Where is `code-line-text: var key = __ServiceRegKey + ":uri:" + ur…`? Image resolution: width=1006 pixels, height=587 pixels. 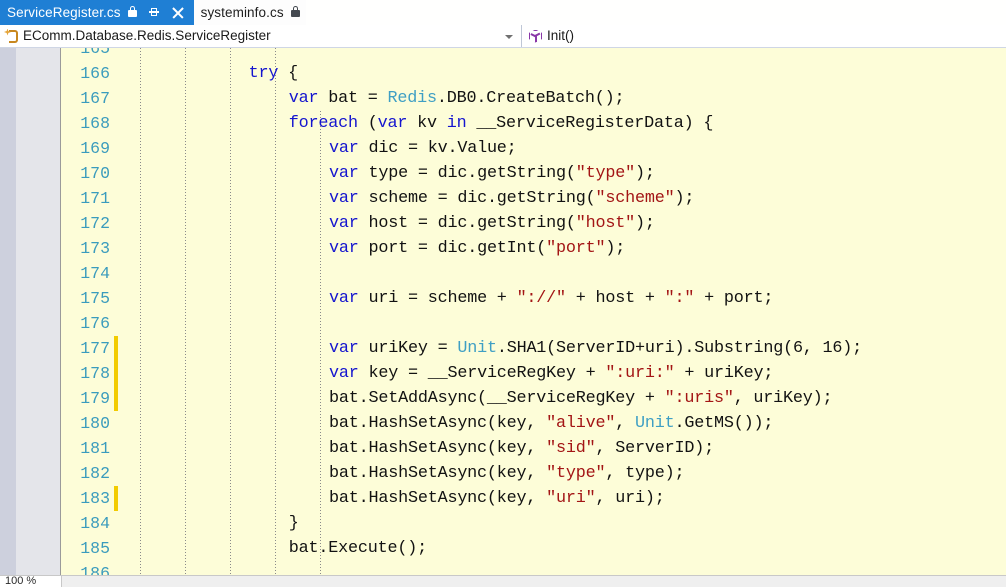 code-line-text: var key = __ServiceRegKey + ":uri:" + ur… is located at coordinates (551, 373).